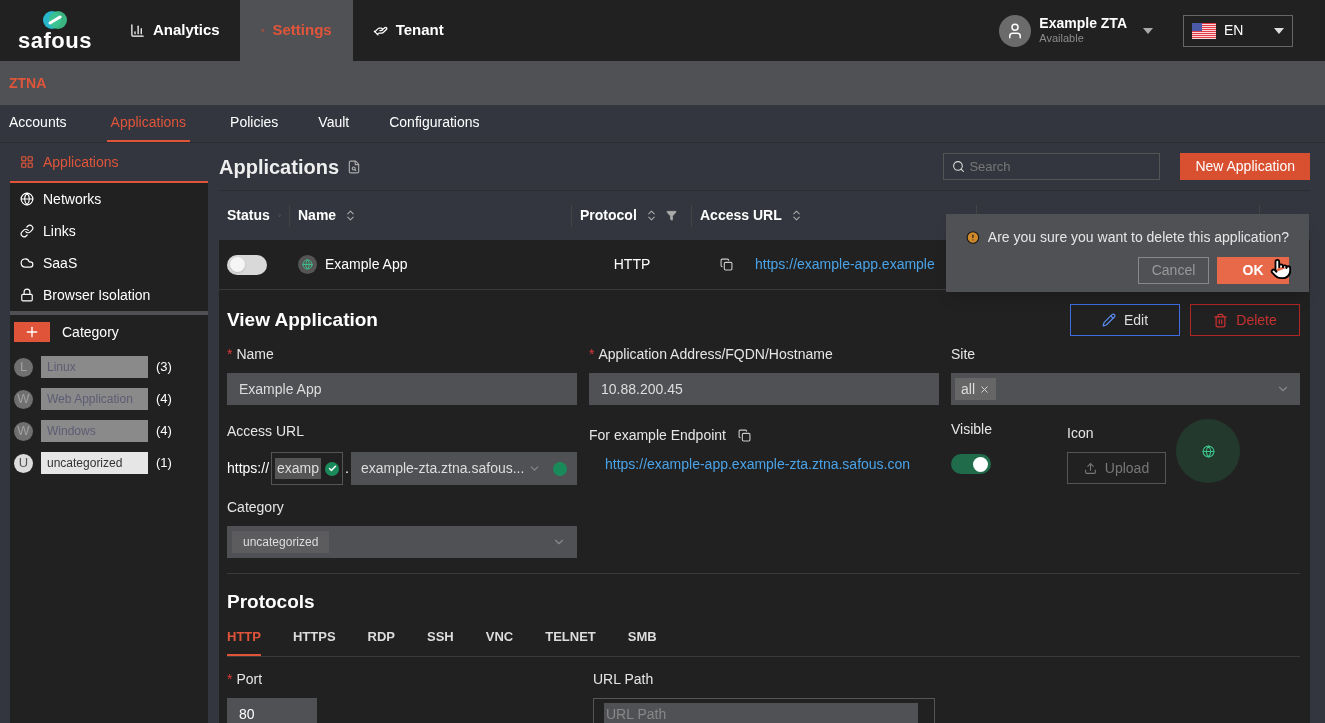  Describe the element at coordinates (55, 40) in the screenshot. I see `brand-name: safous` at that location.